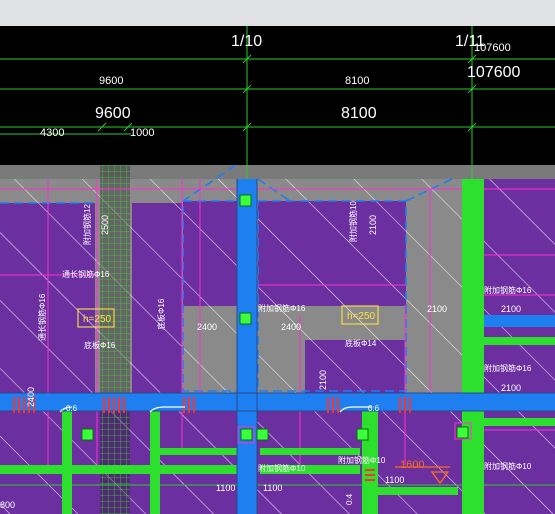  What do you see at coordinates (225, 488) in the screenshot?
I see `dim-1100-a: 1100` at bounding box center [225, 488].